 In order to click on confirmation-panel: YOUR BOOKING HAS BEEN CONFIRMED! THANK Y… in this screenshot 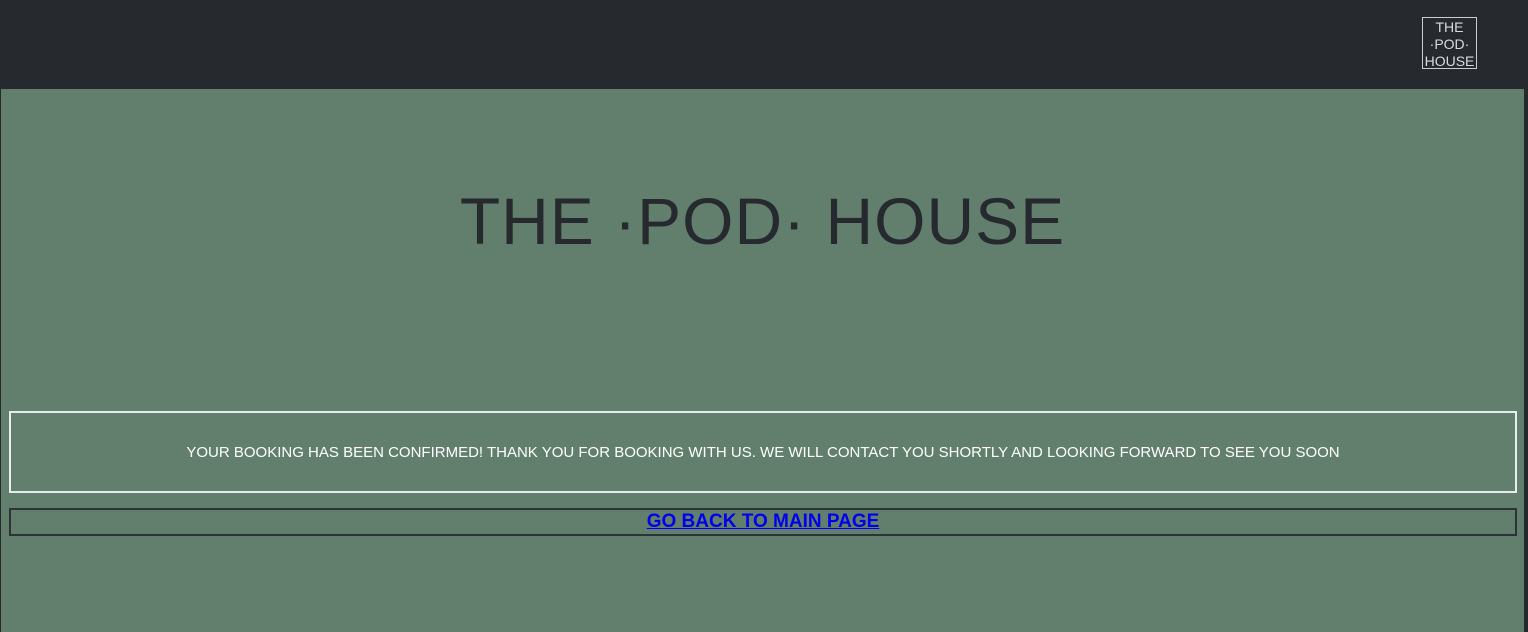, I will do `click(763, 452)`.